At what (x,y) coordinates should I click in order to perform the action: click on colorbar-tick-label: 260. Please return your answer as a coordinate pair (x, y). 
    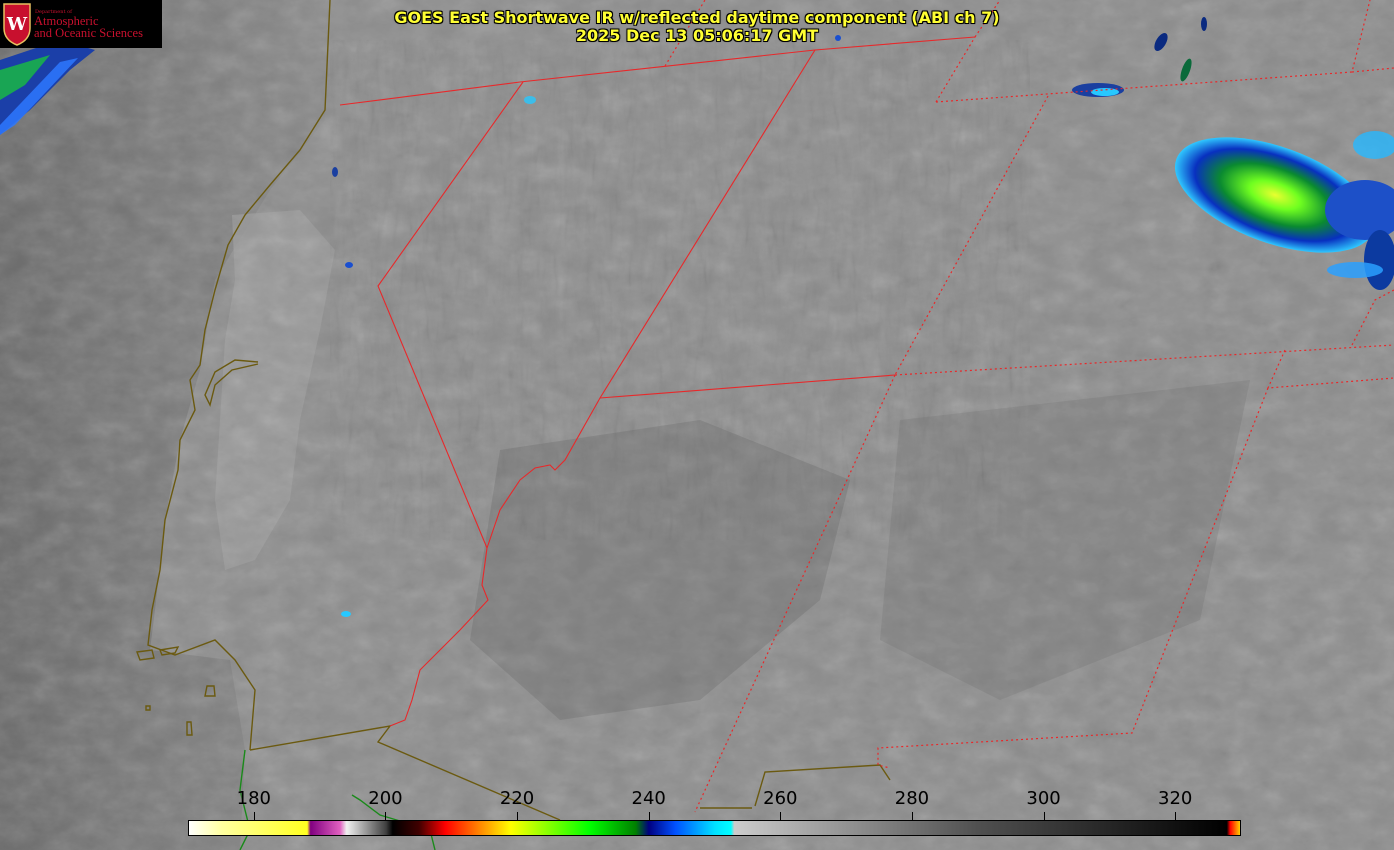
    Looking at the image, I should click on (780, 798).